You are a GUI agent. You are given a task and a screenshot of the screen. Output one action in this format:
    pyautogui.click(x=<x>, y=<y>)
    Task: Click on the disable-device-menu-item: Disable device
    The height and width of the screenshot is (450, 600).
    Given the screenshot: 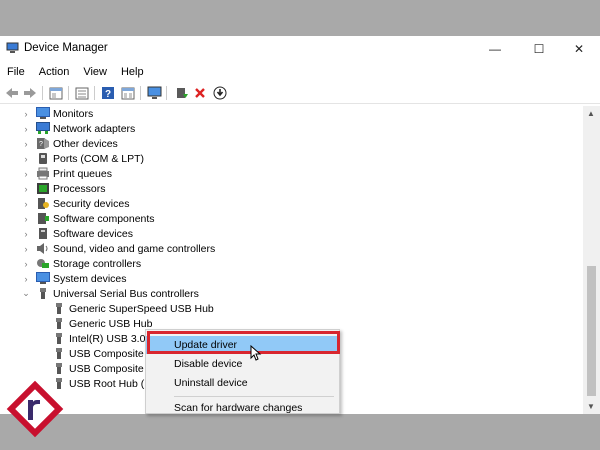 What is the action you would take?
    pyautogui.click(x=242, y=364)
    